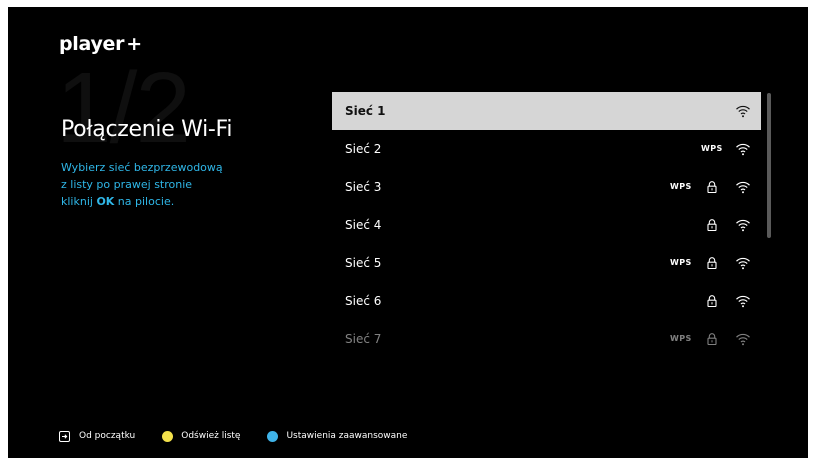 The image size is (816, 466). I want to click on advanced-settings-hint: Ustawienia zaawansowane, so click(337, 436).